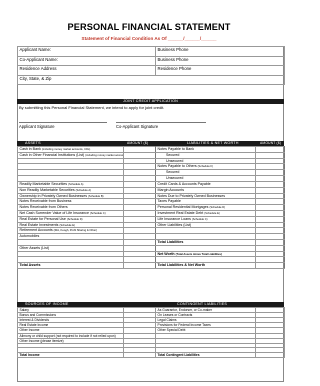 The height and width of the screenshot is (386, 320). I want to click on row-label: Real Estate Income, so click(34, 325).